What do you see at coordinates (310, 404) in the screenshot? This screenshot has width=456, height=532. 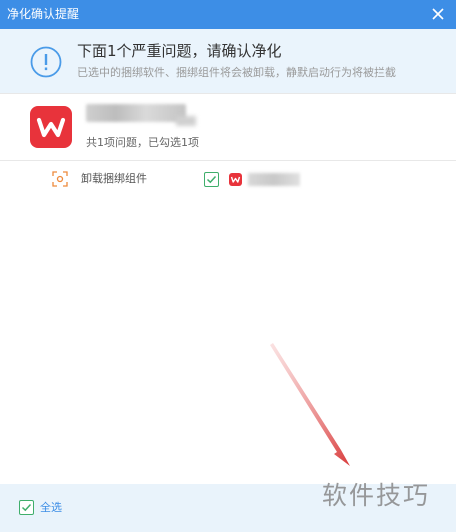 I see `red-arrow-annotation` at bounding box center [310, 404].